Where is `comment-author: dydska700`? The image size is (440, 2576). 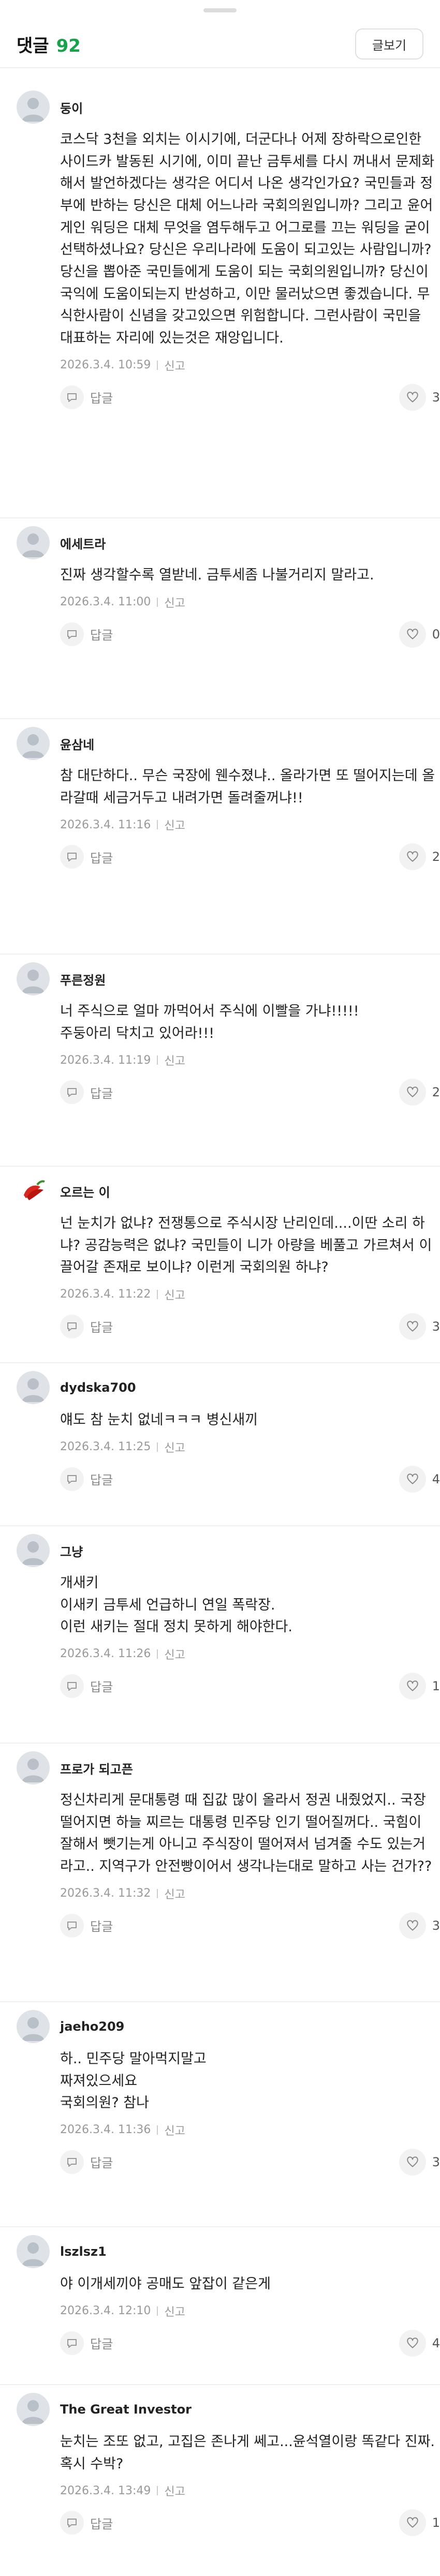 comment-author: dydska700 is located at coordinates (98, 1388).